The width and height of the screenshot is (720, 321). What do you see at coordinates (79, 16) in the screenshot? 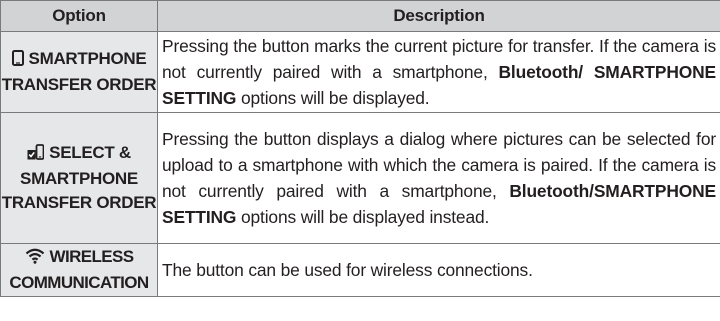
I see `header-option: Option` at bounding box center [79, 16].